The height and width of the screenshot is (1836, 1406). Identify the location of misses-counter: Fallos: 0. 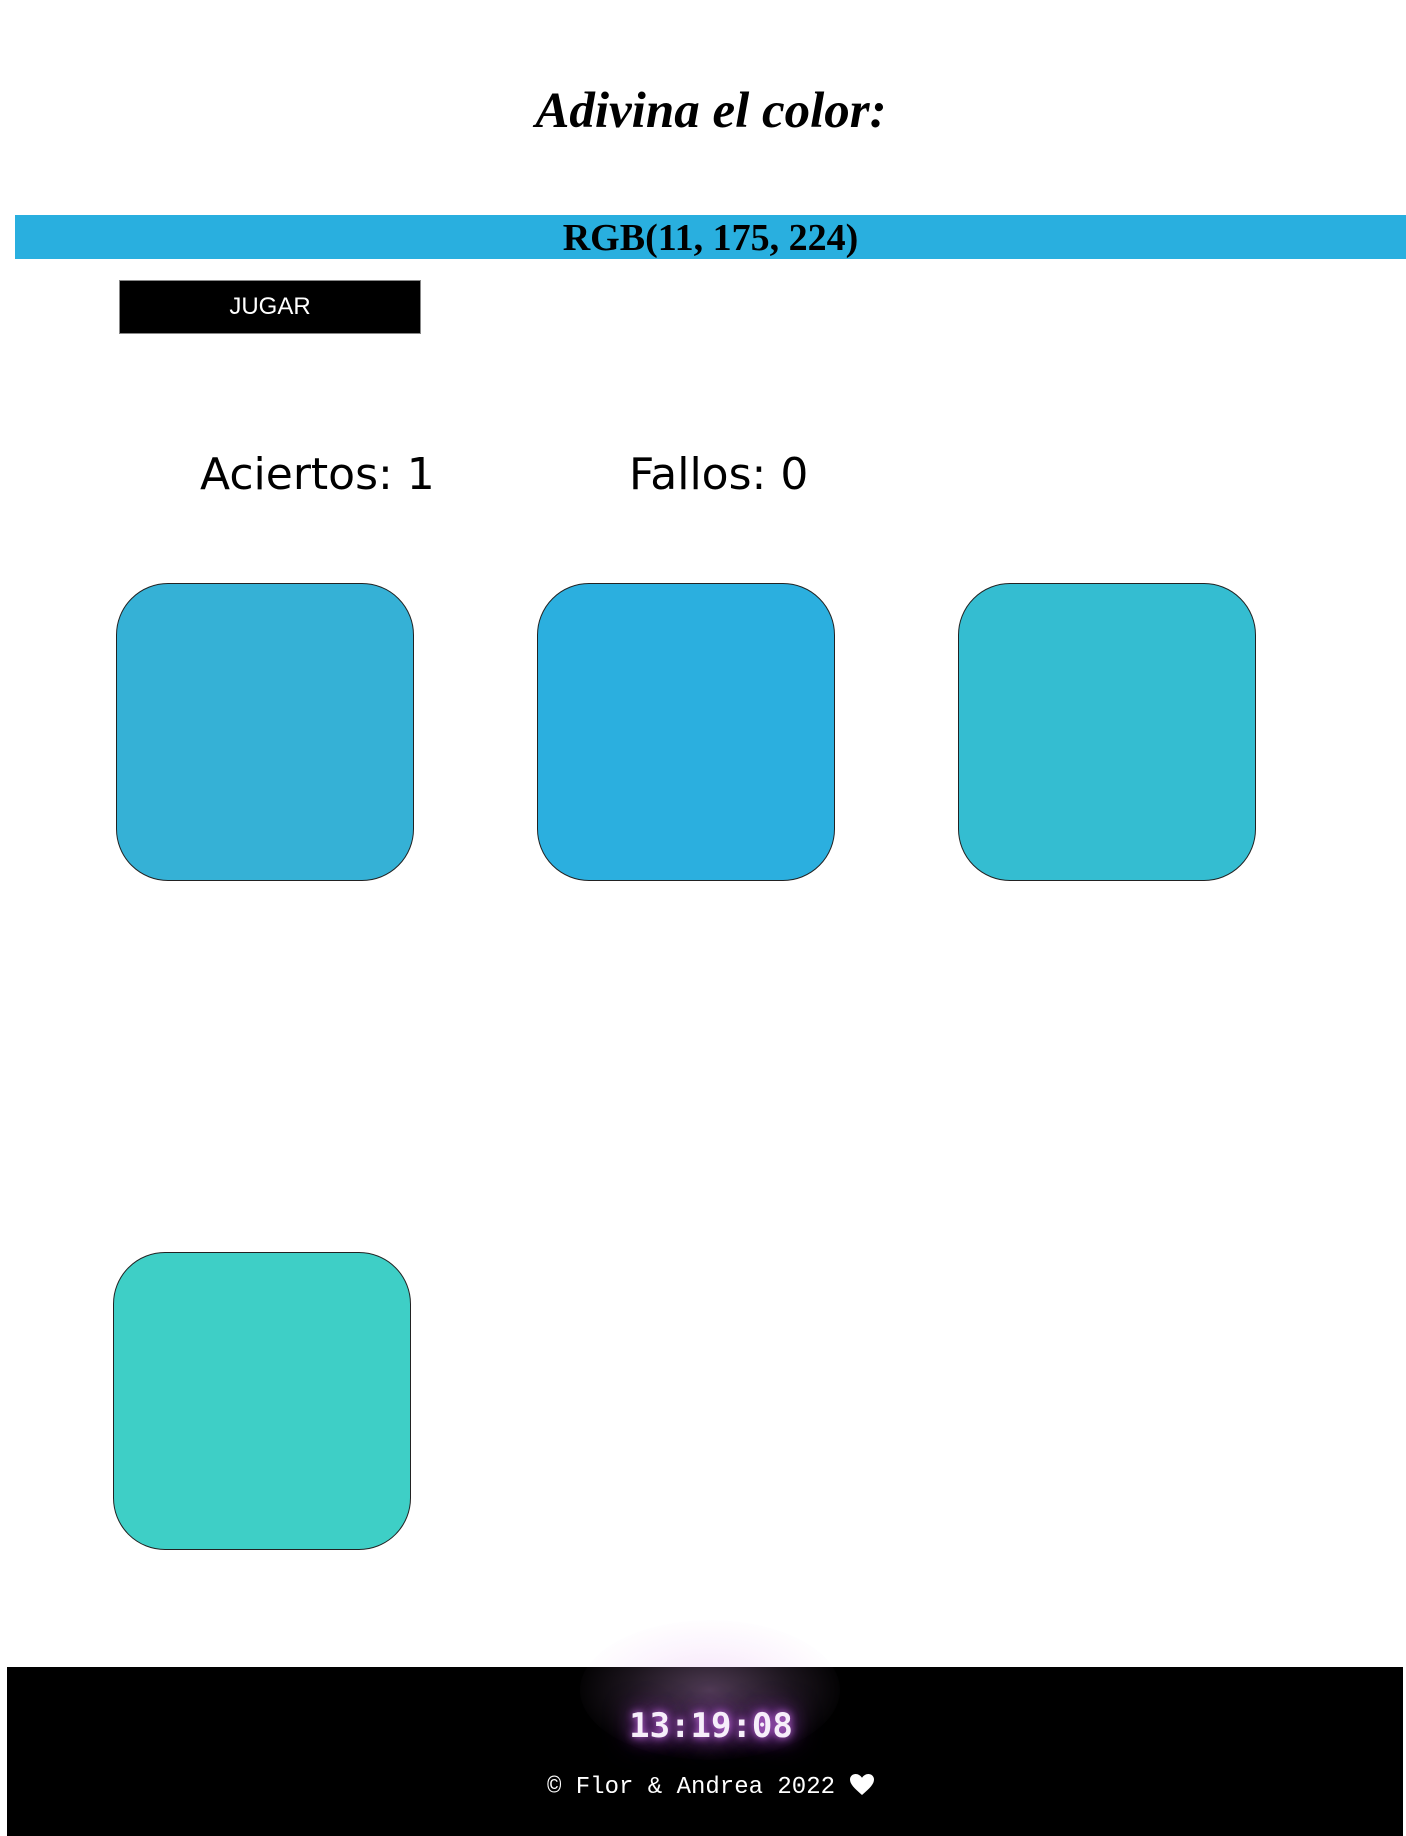
(719, 474).